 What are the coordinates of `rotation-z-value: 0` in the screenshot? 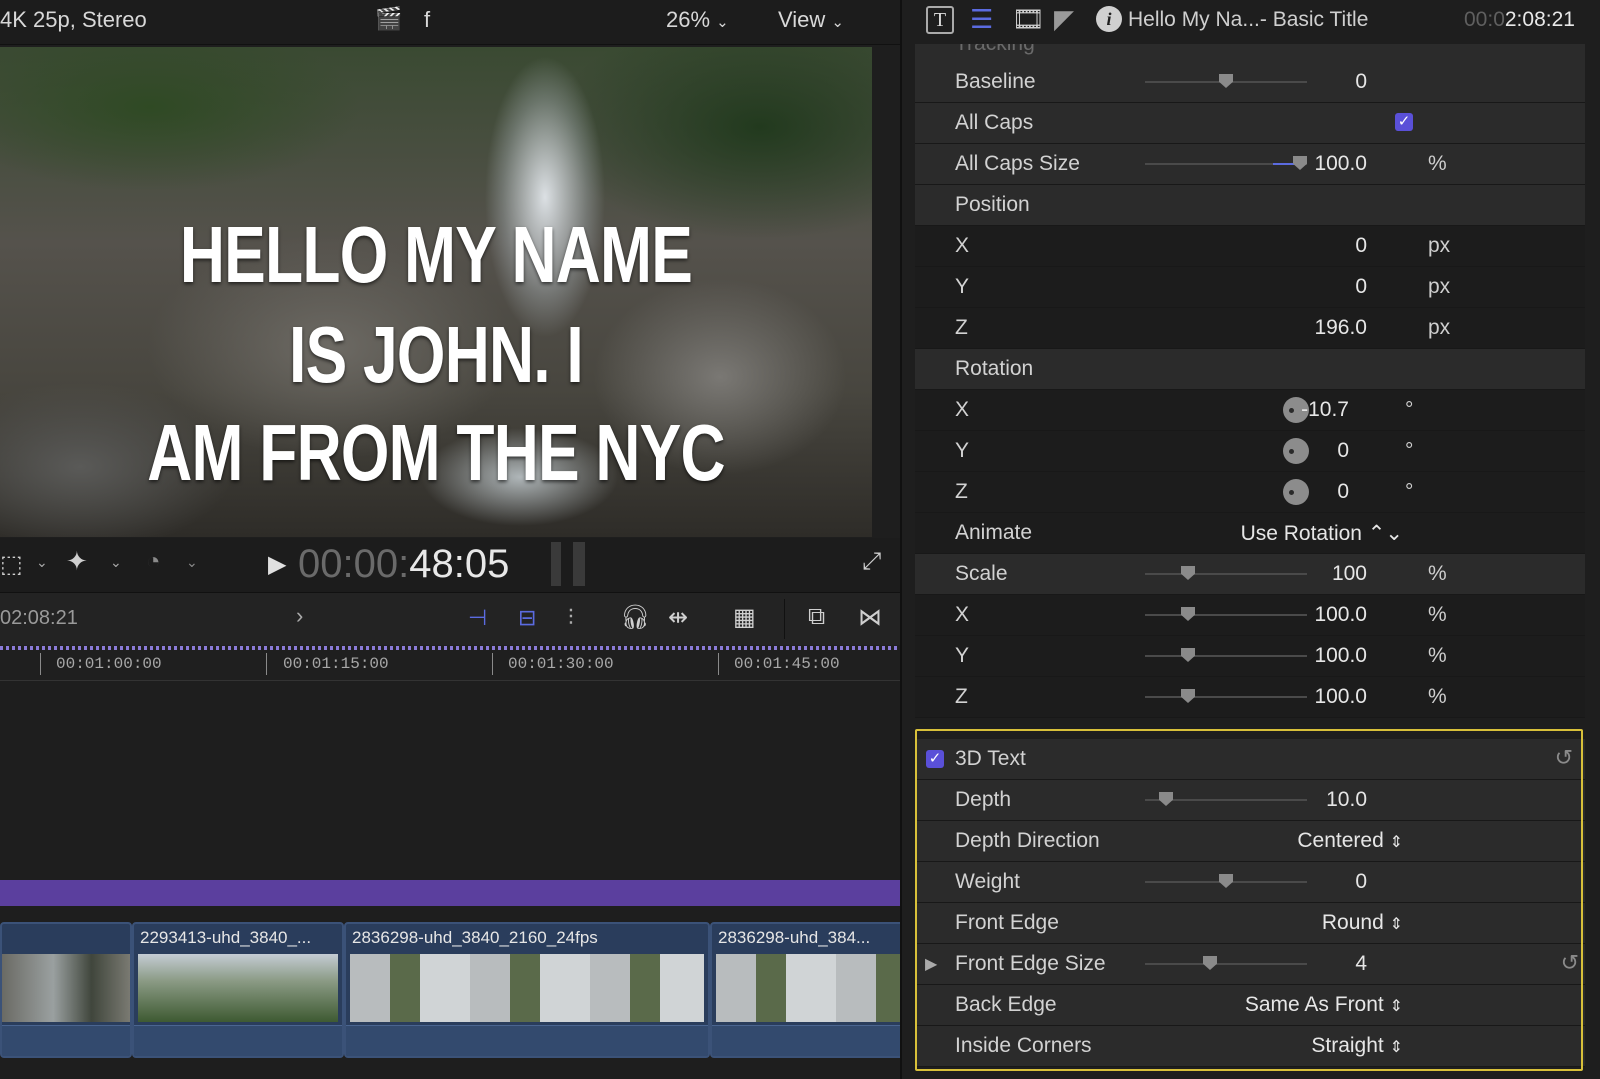 It's located at (1343, 492).